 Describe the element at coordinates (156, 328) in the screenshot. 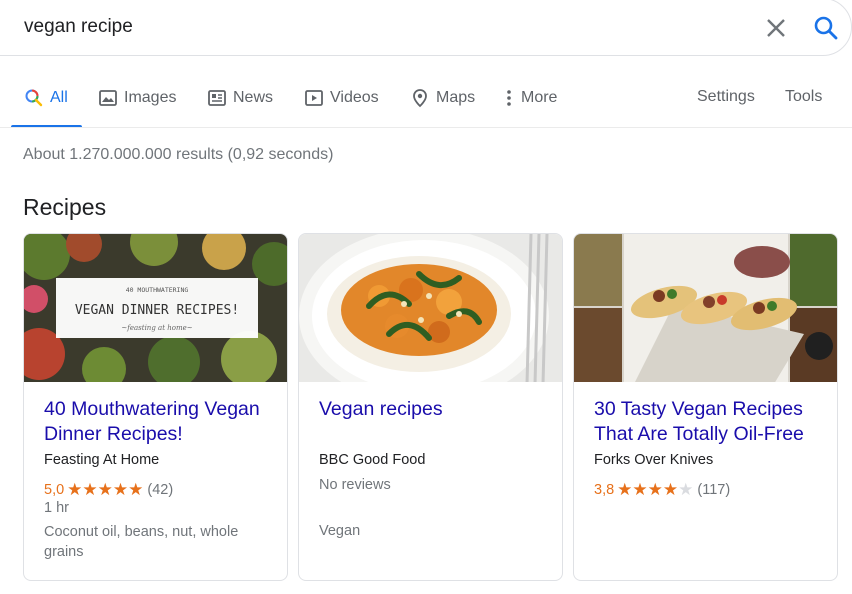

I see `image-overlay-sub: ~feasting at home~` at that location.